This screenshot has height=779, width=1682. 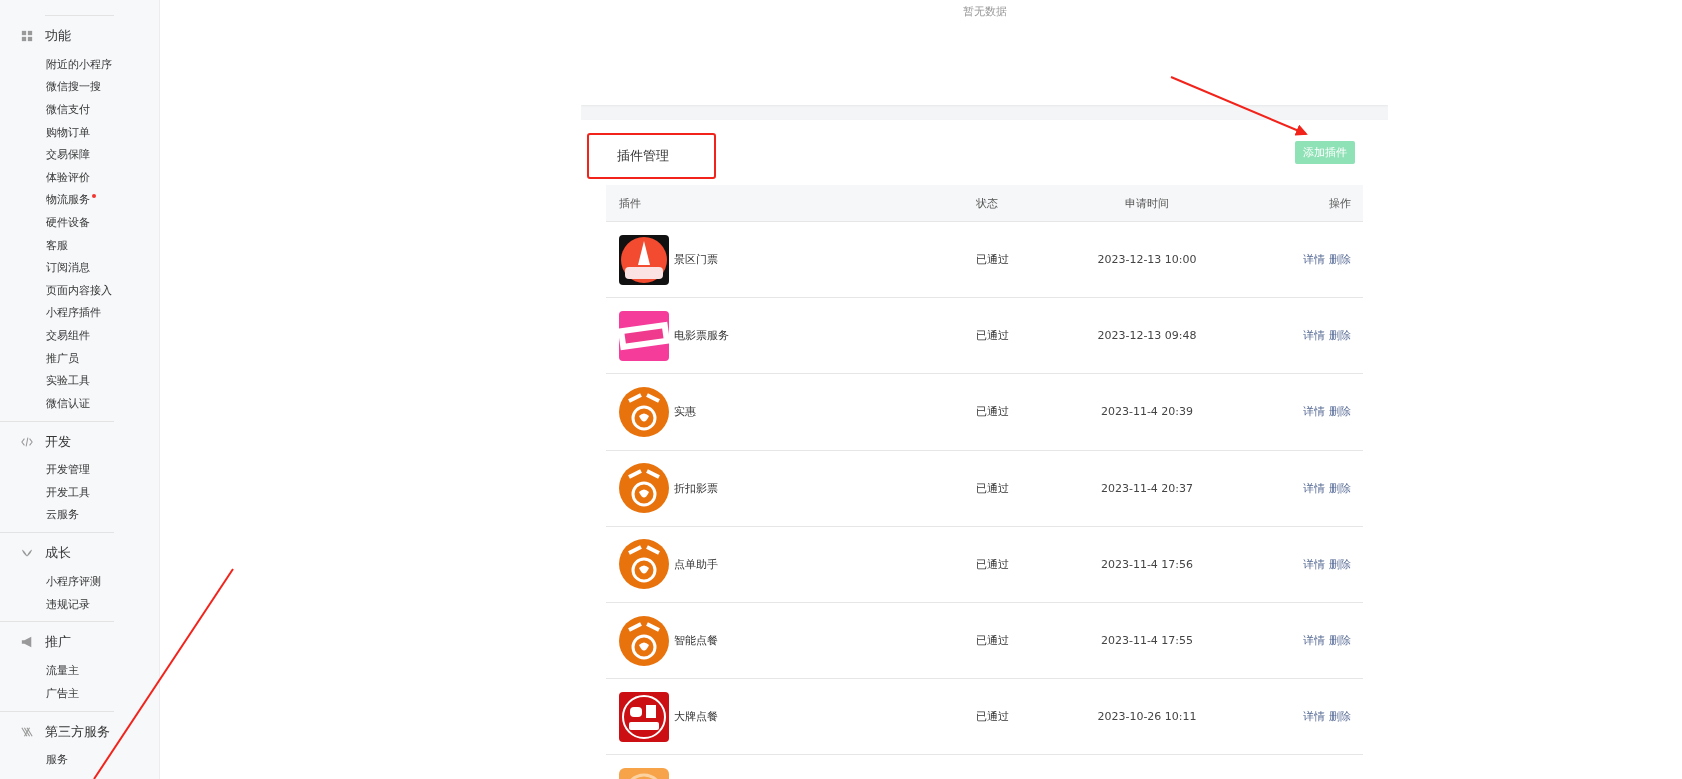 What do you see at coordinates (1147, 412) in the screenshot?
I see `date-text: 2023-11-4 20:39` at bounding box center [1147, 412].